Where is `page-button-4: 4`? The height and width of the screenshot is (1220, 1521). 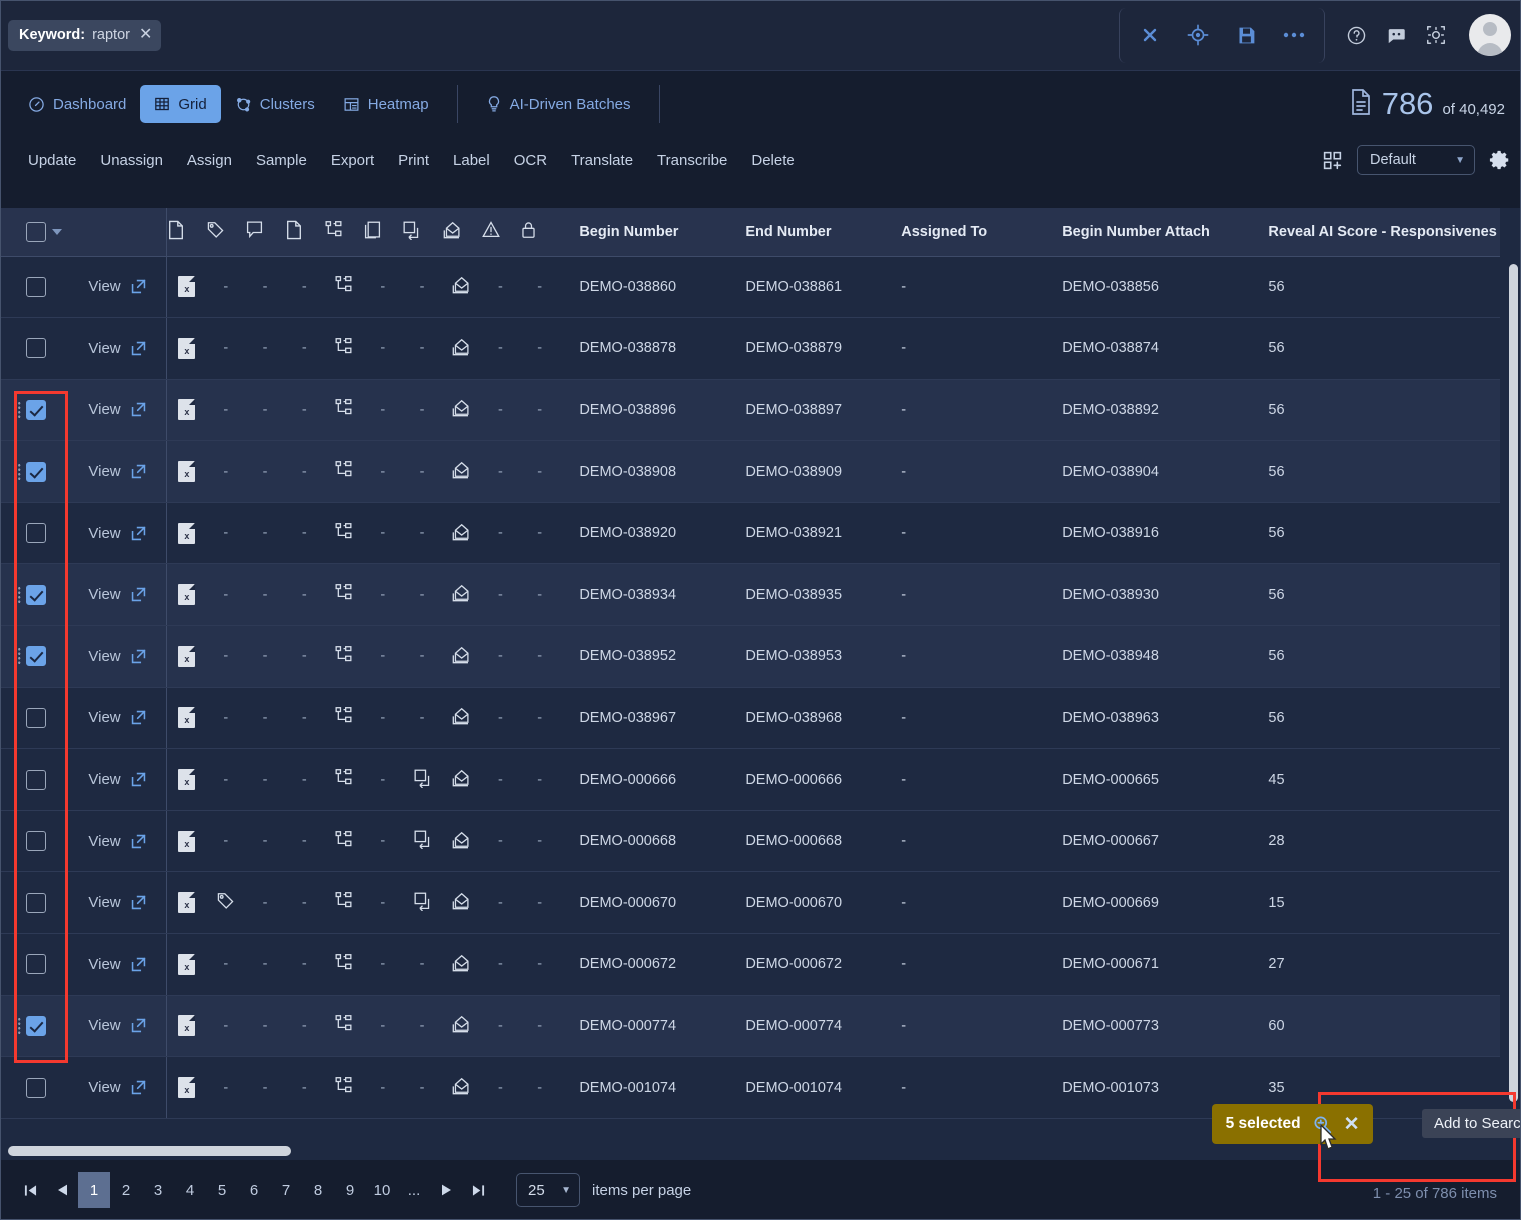 page-button-4: 4 is located at coordinates (190, 1190).